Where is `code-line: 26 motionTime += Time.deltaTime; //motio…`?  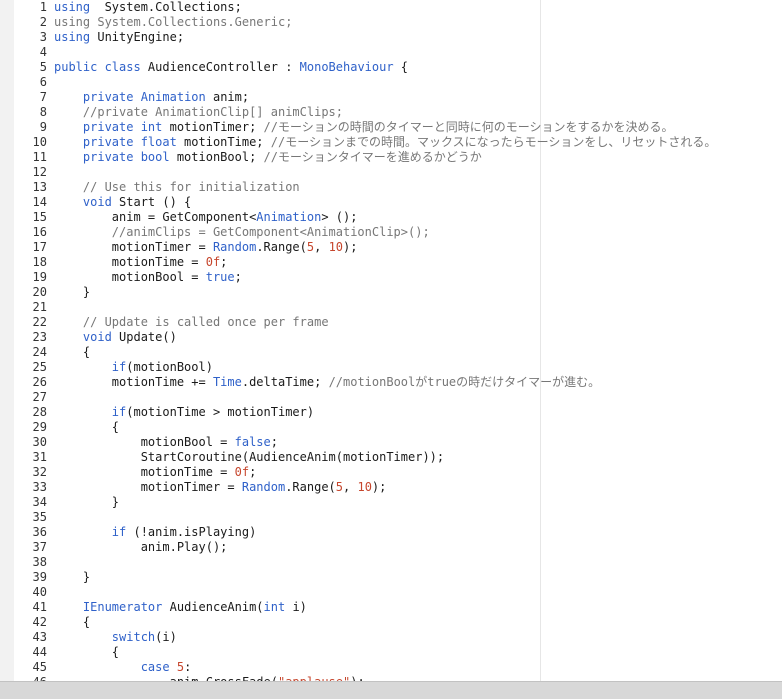 code-line: 26 motionTime += Time.deltaTime; //motio… is located at coordinates (398, 382).